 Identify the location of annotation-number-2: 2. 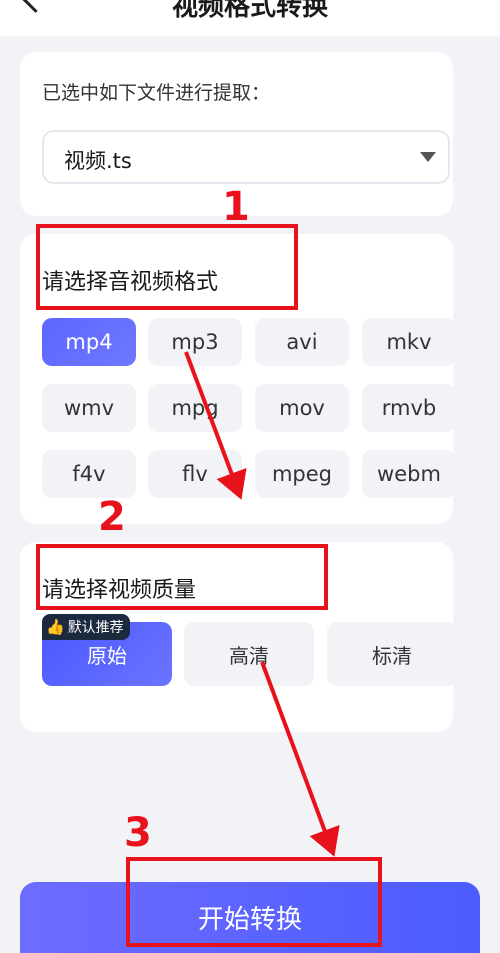
(112, 517).